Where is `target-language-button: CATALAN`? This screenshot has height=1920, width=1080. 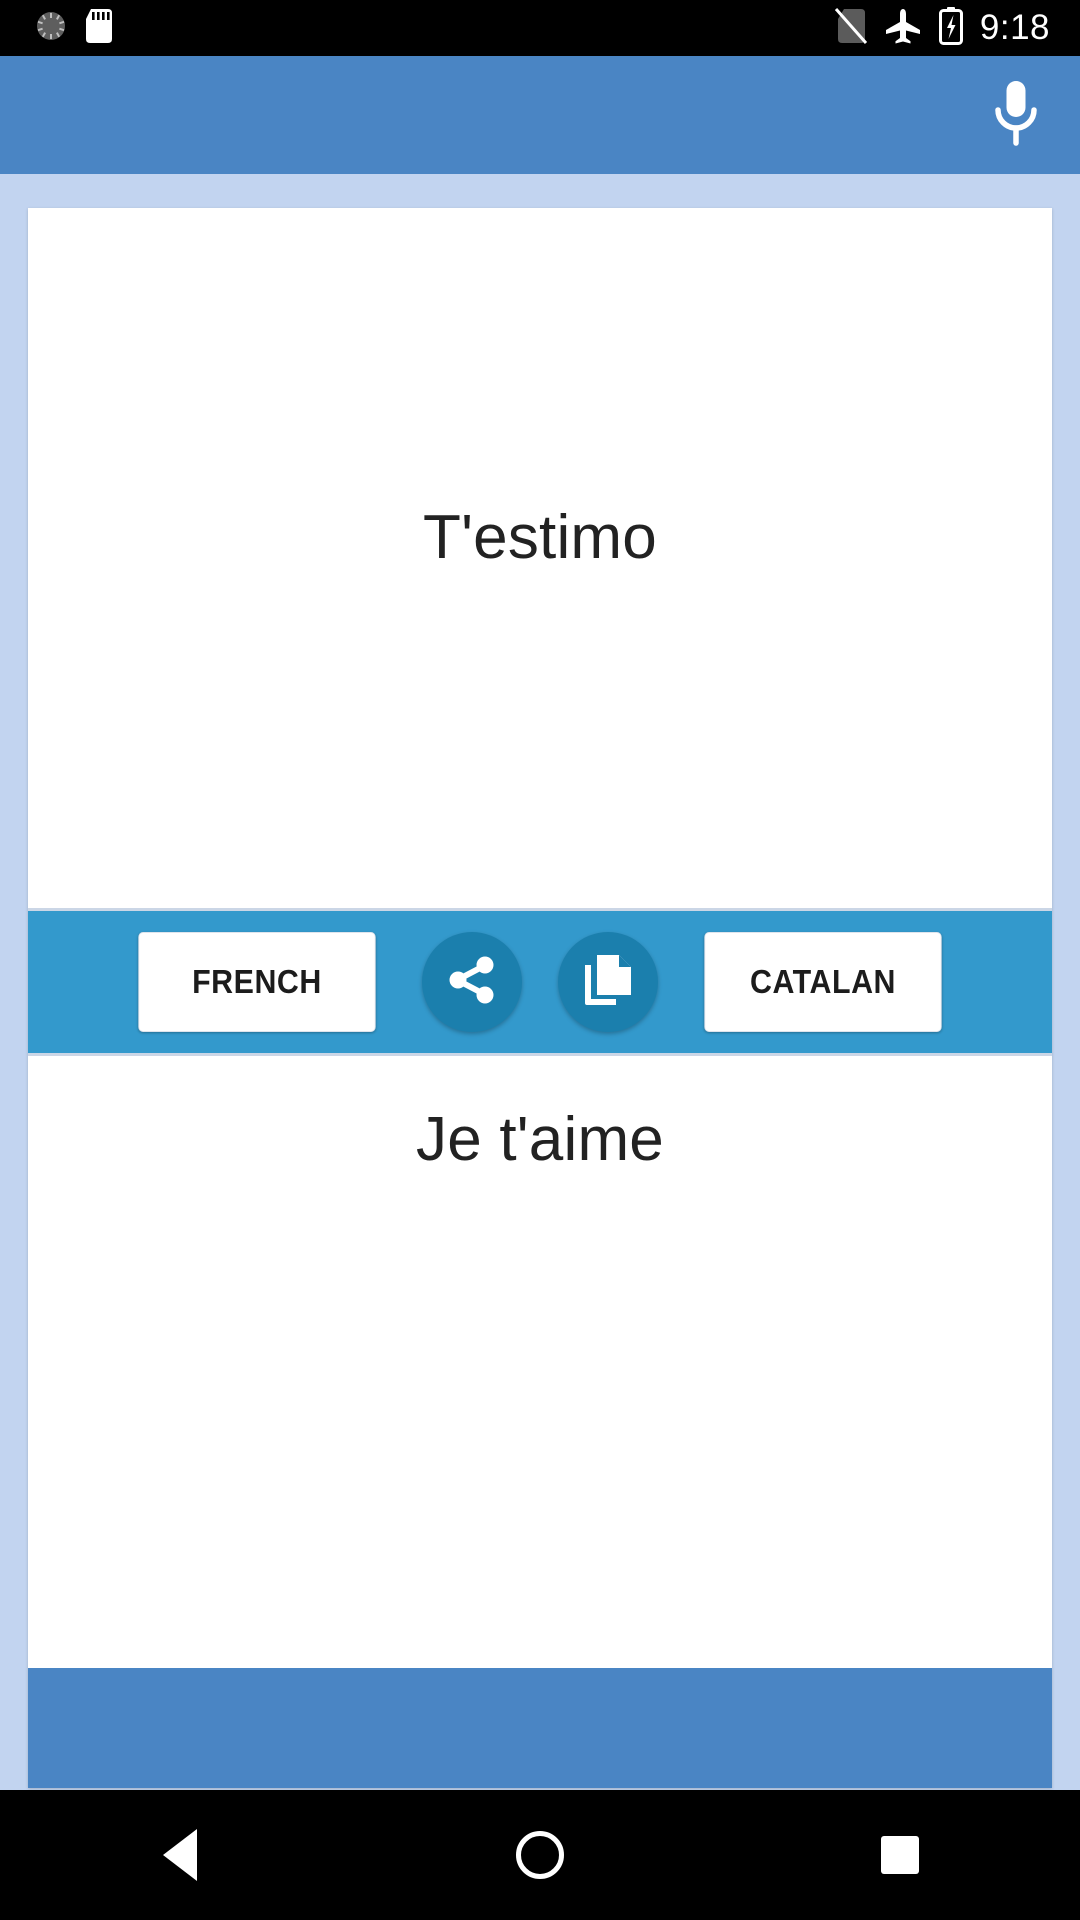 target-language-button: CATALAN is located at coordinates (823, 982).